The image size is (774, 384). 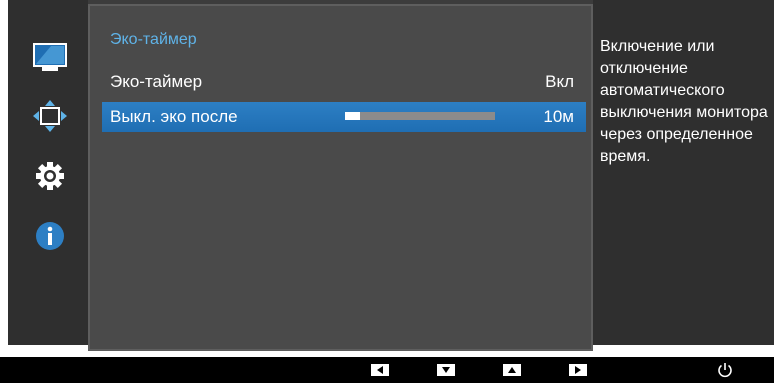 I want to click on resize-arrows-icon, so click(x=50, y=116).